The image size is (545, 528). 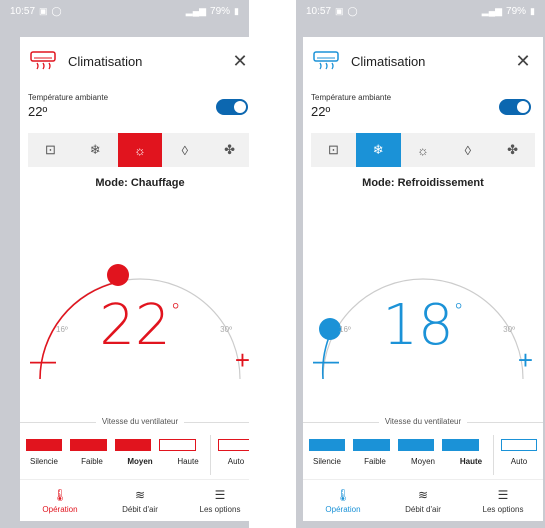 I want to click on fan-icon: ✤, so click(x=513, y=149).